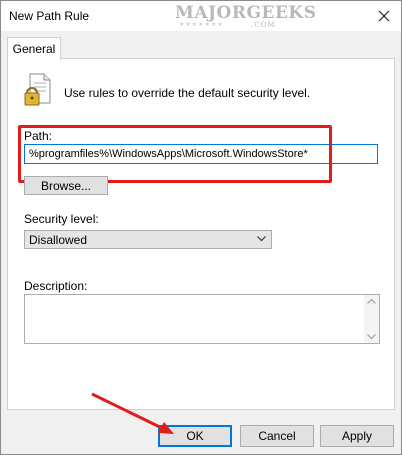 The height and width of the screenshot is (455, 402). I want to click on tab-general: General, so click(34, 48).